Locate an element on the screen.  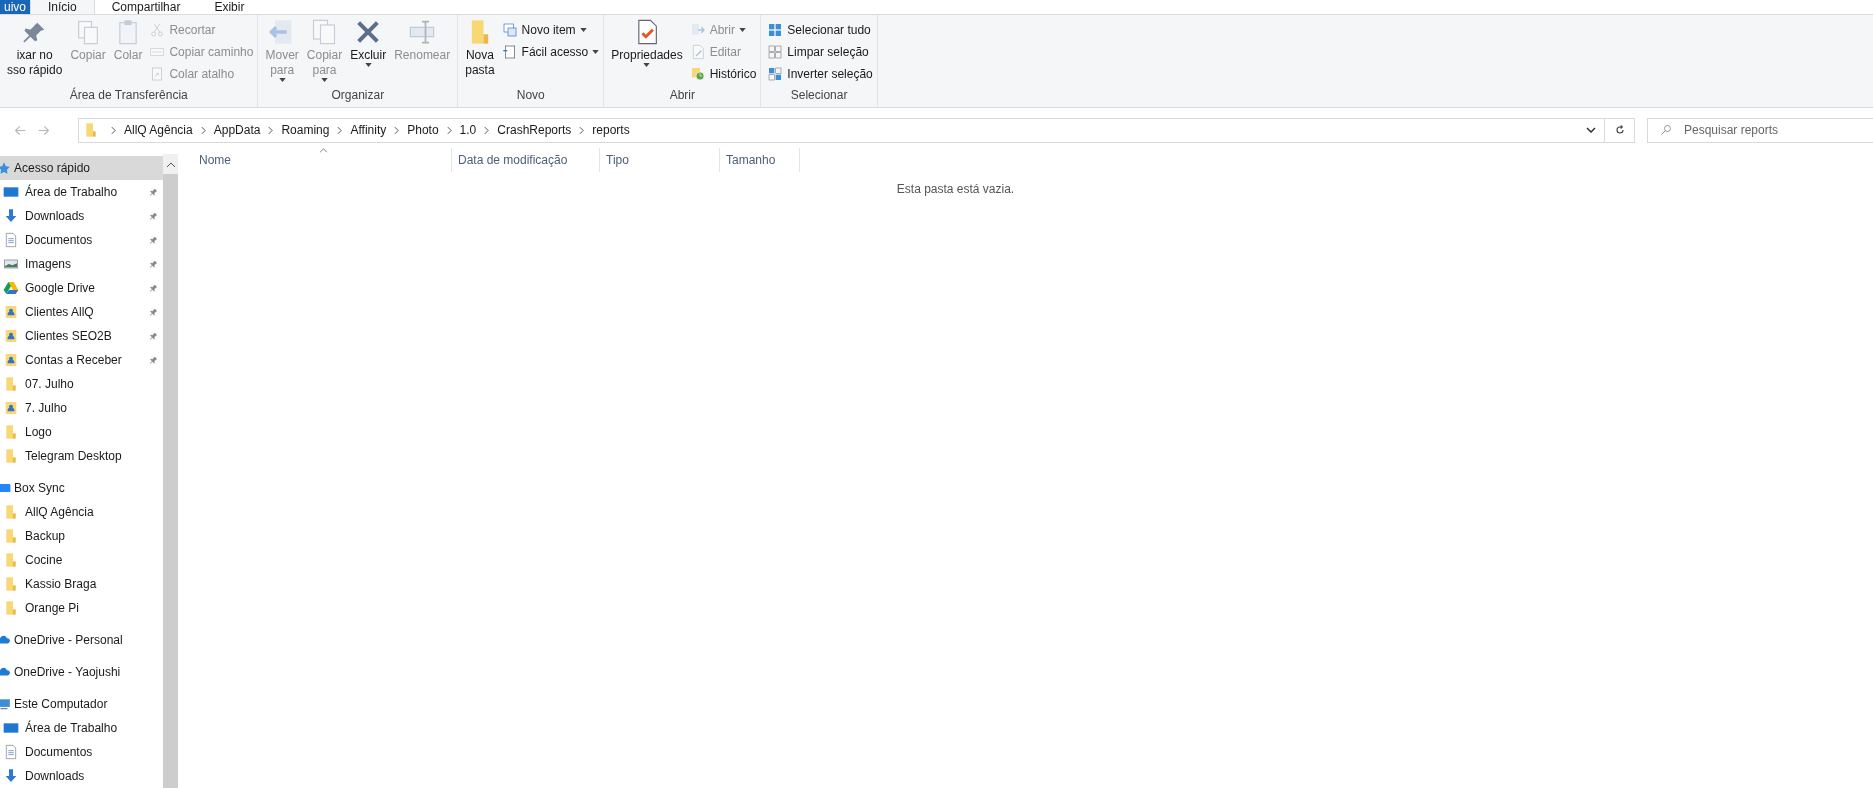
sidebar-item: Clientes SEO2B is located at coordinates (81, 336).